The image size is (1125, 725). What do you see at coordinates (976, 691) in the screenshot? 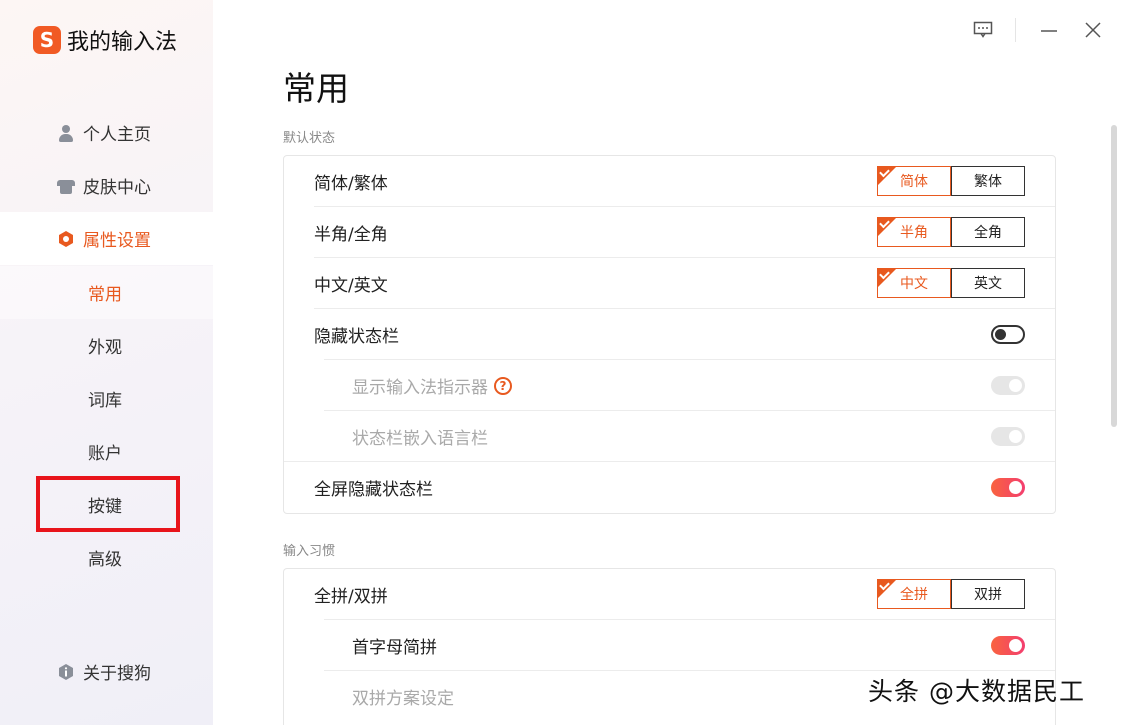
I see `watermark: 头条 @大数据民工` at bounding box center [976, 691].